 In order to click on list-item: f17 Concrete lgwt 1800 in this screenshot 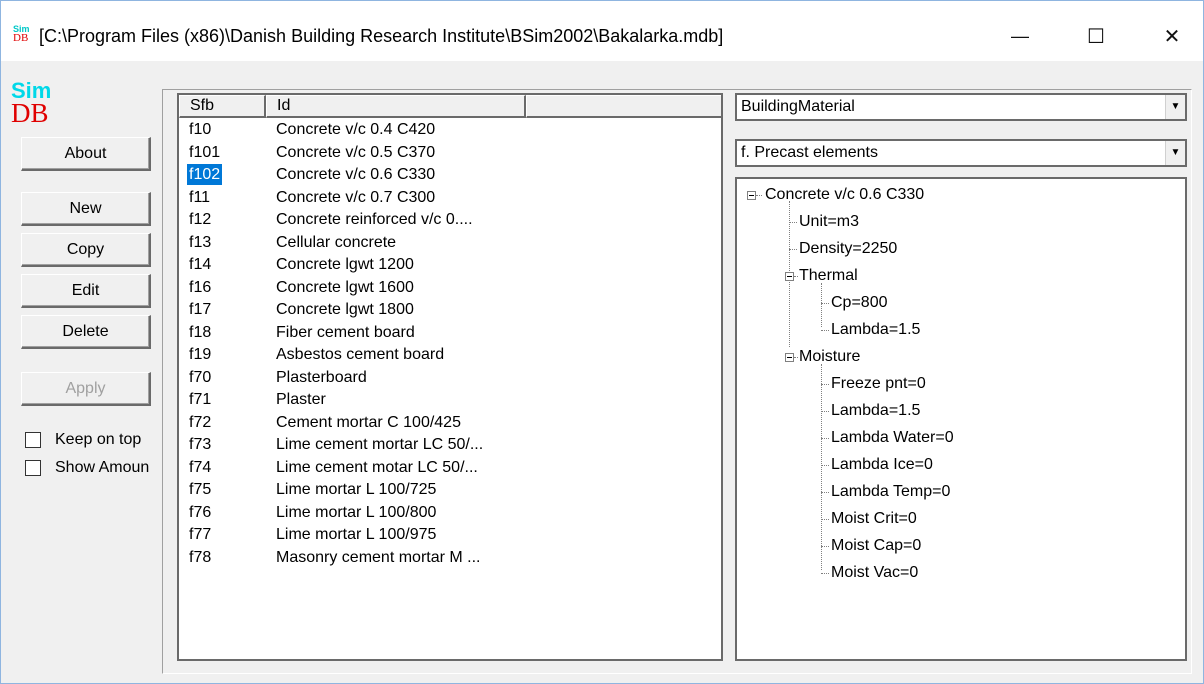, I will do `click(450, 310)`.